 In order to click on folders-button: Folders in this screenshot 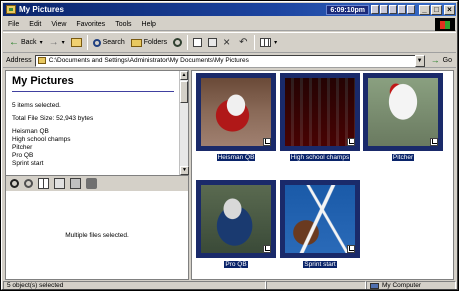, I will do `click(149, 43)`.